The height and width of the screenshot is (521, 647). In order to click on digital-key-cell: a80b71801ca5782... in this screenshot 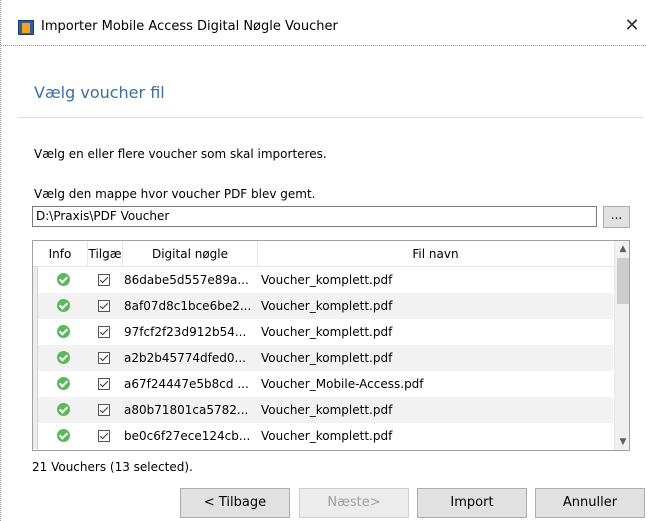, I will do `click(186, 410)`.